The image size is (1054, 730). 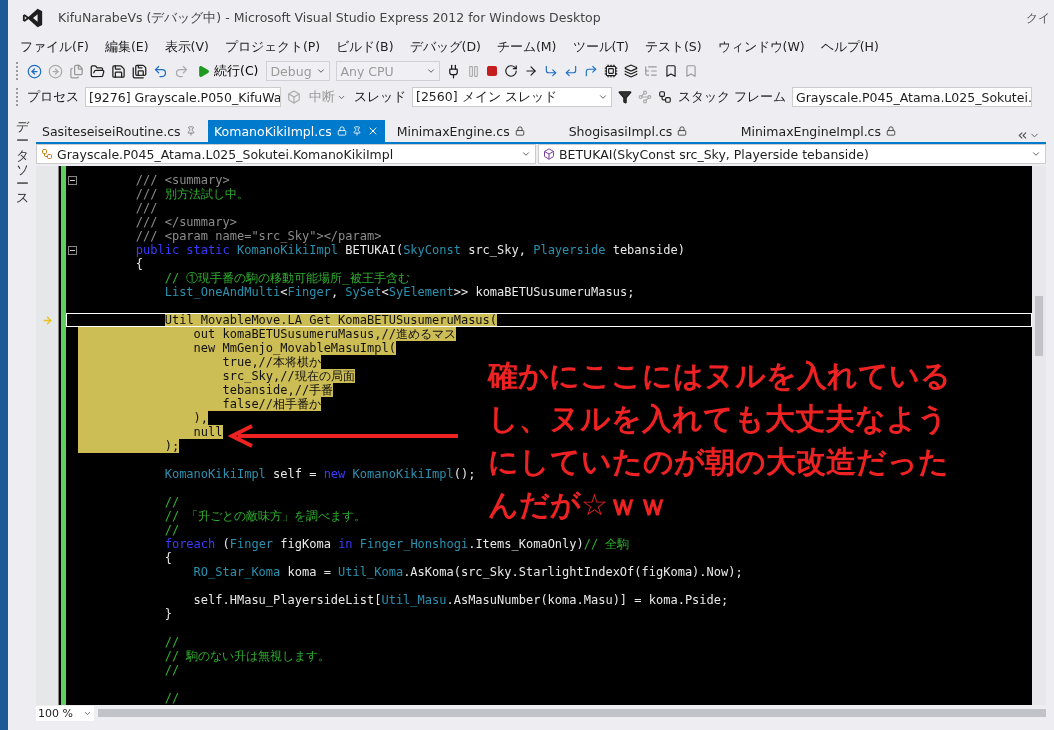 I want to click on bookmark-icon, so click(x=671, y=71).